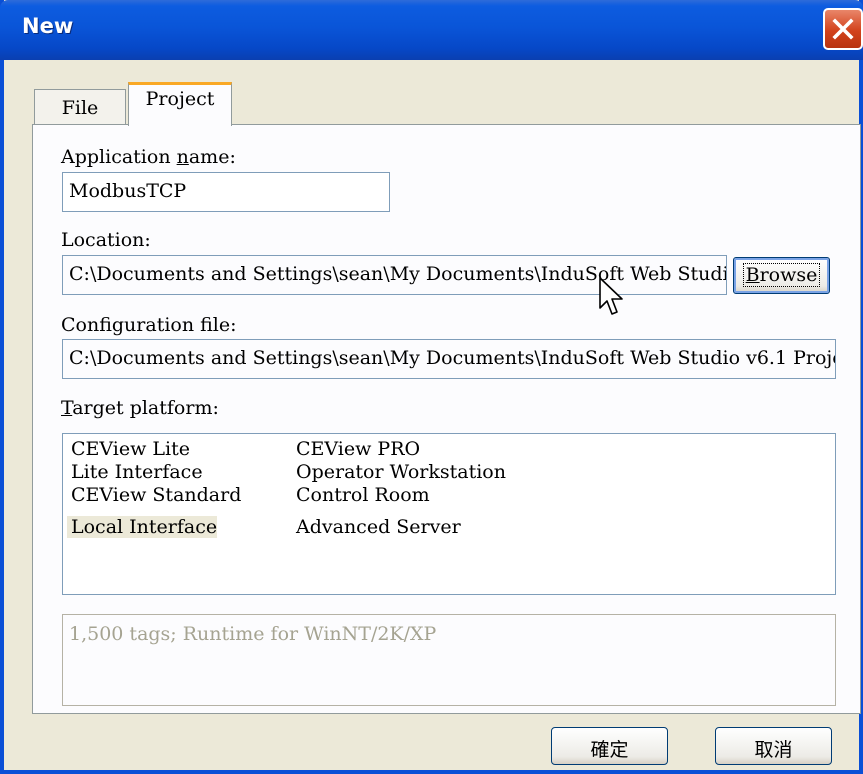 The width and height of the screenshot is (863, 774). I want to click on target-platform-label: Target platform:, so click(140, 408).